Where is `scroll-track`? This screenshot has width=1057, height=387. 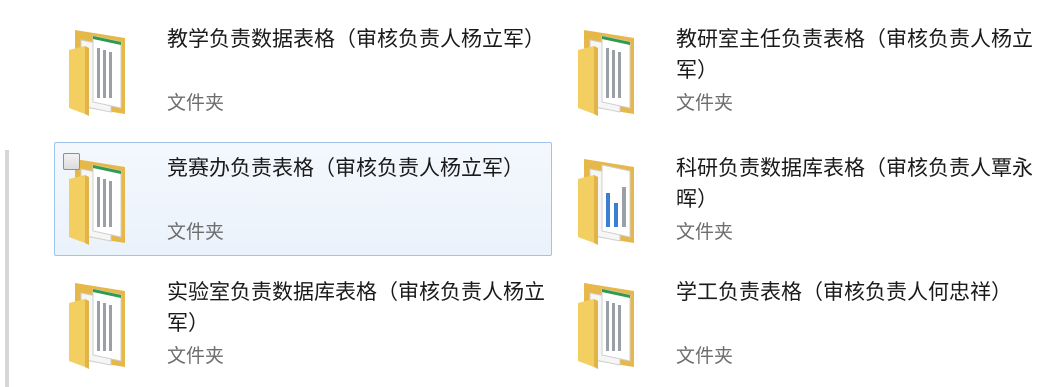 scroll-track is located at coordinates (7, 268).